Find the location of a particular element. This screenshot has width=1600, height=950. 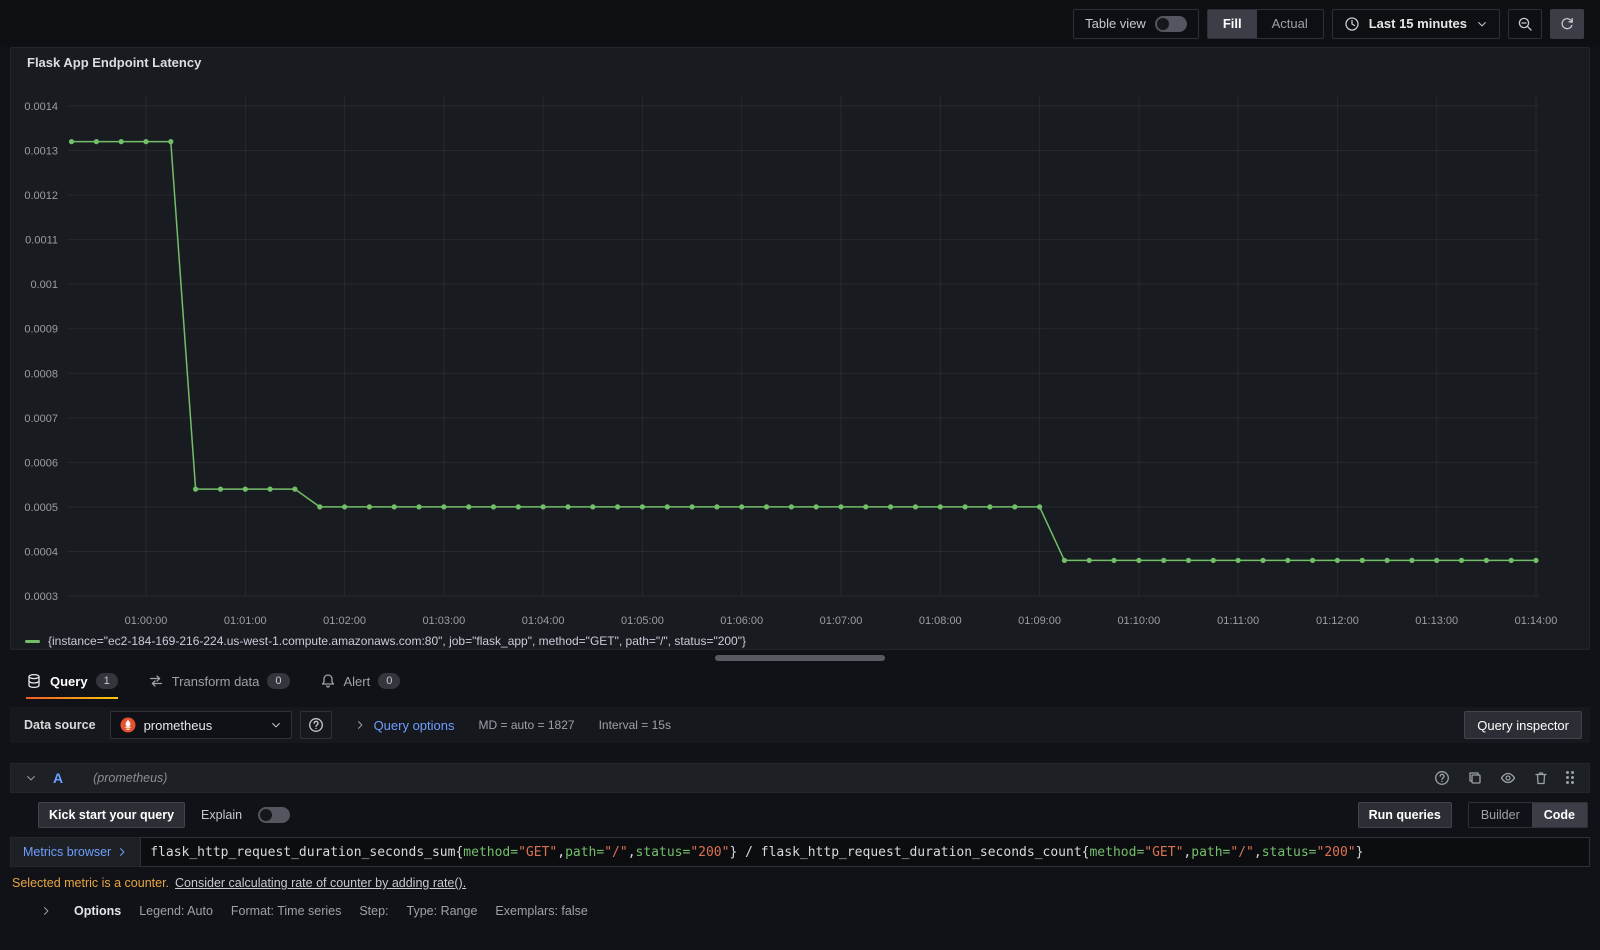

query-ref-id: A is located at coordinates (58, 778).